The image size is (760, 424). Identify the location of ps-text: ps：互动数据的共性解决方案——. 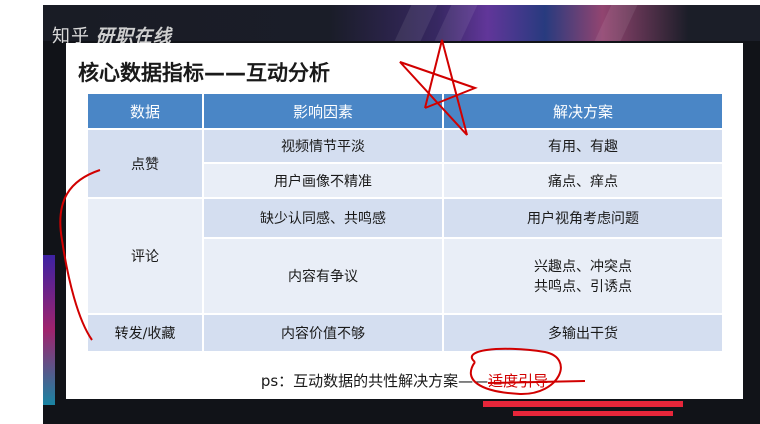
(374, 381).